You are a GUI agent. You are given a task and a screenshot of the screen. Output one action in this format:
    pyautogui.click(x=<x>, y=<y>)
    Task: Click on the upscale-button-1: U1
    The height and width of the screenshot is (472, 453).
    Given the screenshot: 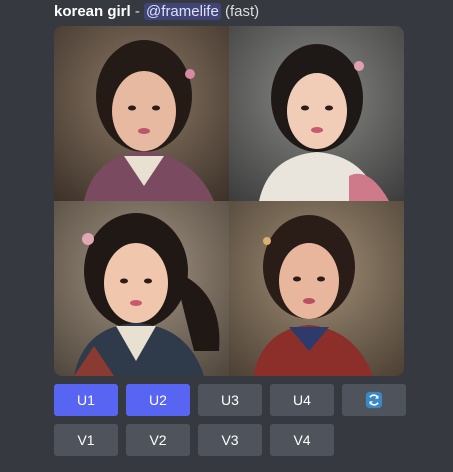 What is the action you would take?
    pyautogui.click(x=86, y=400)
    